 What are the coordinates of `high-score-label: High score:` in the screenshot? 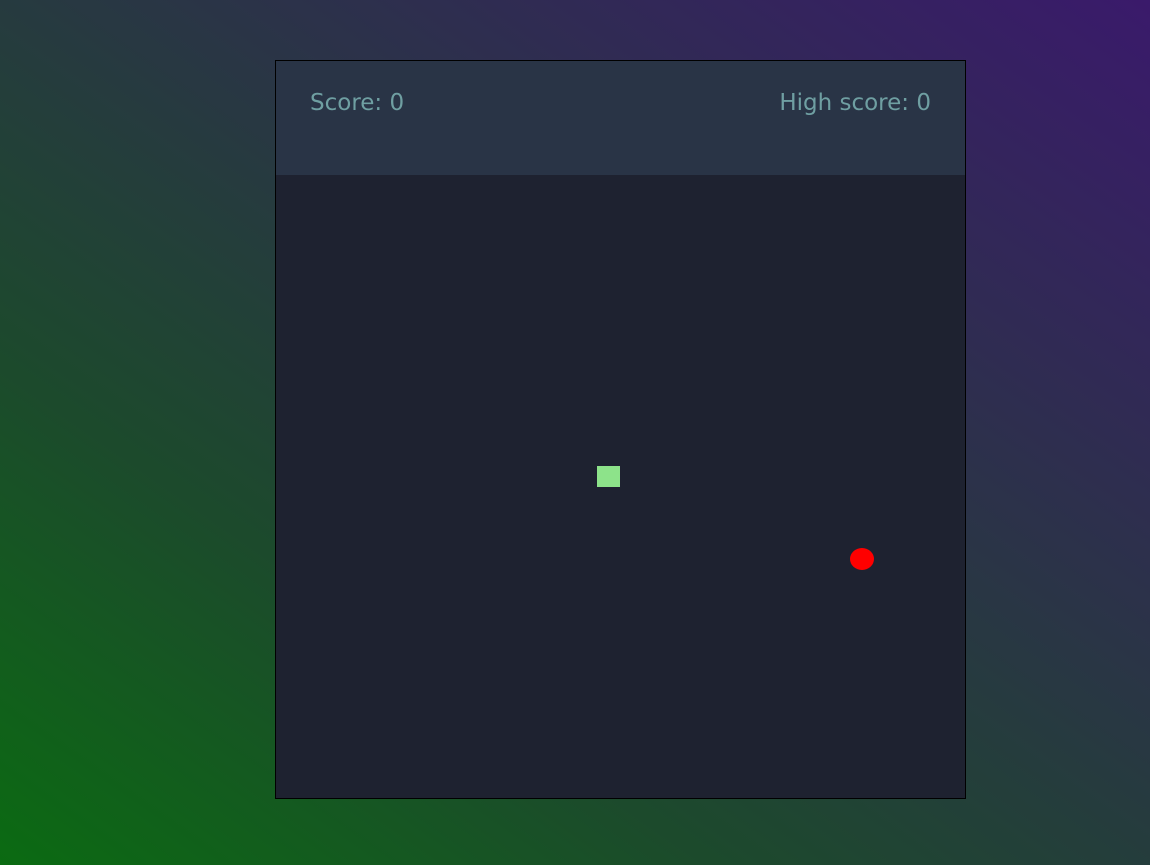 It's located at (844, 103).